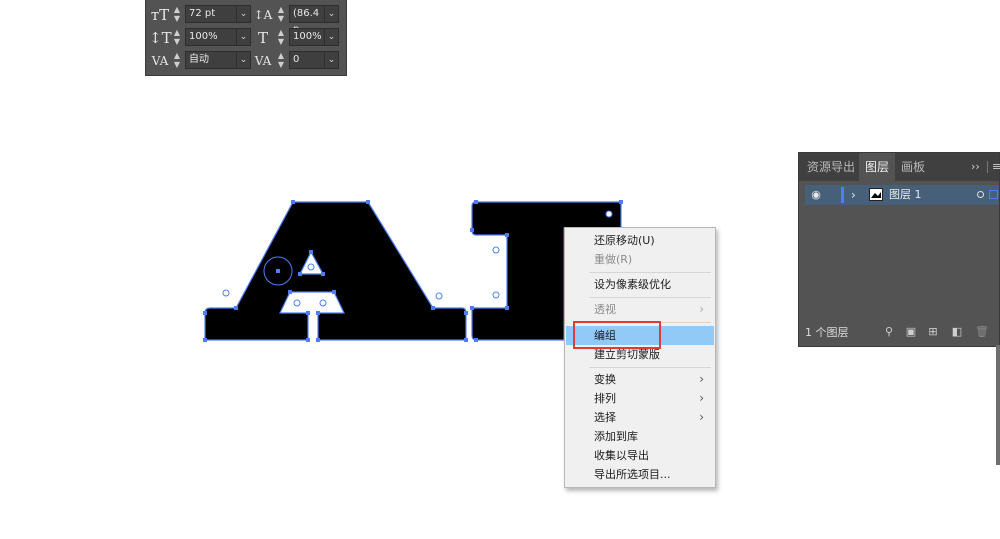 This screenshot has width=1000, height=539. Describe the element at coordinates (905, 195) in the screenshot. I see `layer-name: 图层 1` at that location.